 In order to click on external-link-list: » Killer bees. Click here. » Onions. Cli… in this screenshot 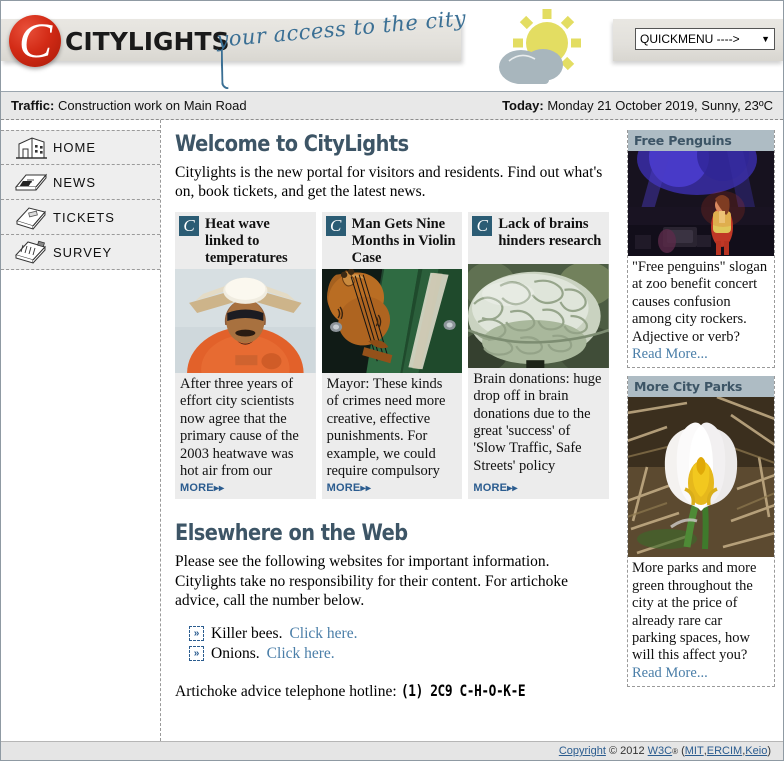, I will do `click(392, 644)`.